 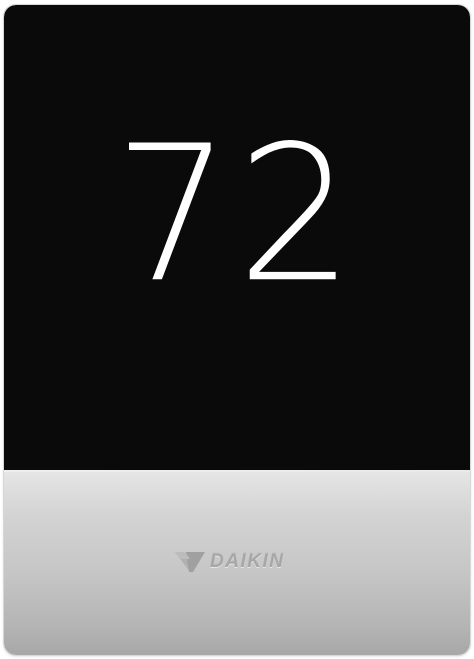 What do you see at coordinates (189, 562) in the screenshot?
I see `daikin-logo-mark-icon` at bounding box center [189, 562].